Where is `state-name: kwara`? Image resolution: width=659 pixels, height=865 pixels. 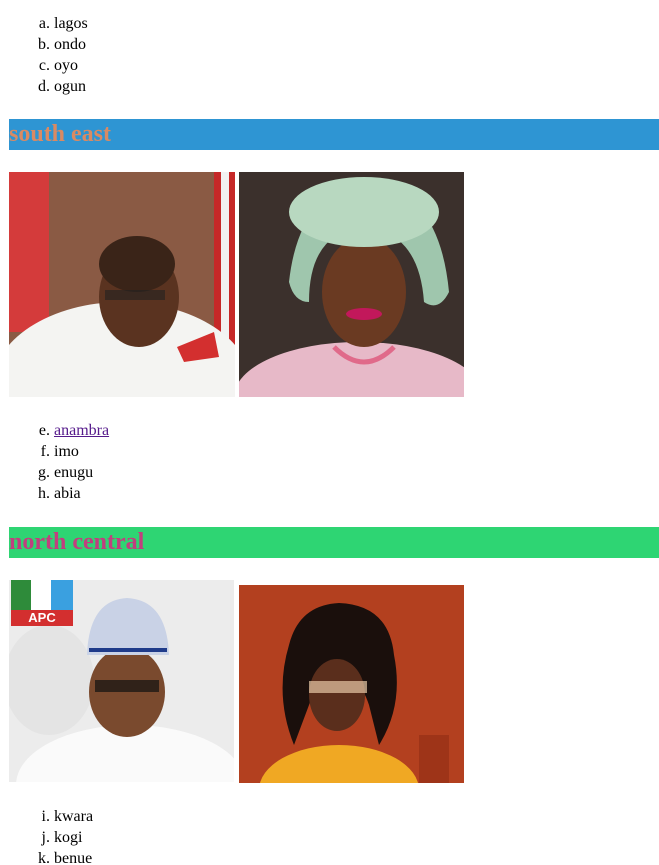
state-name: kwara is located at coordinates (74, 816).